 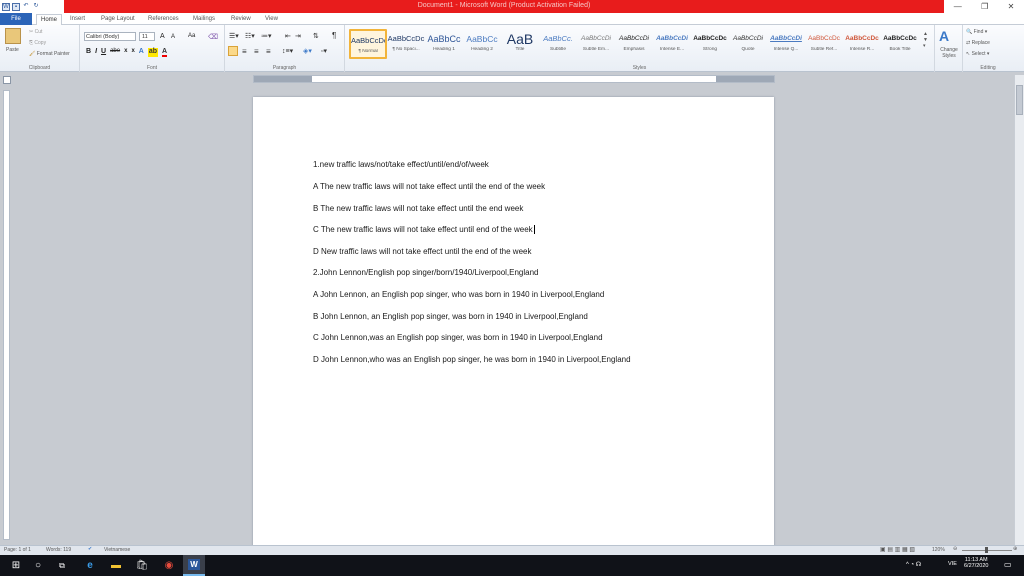 I want to click on save-icon: ▪, so click(x=16, y=6).